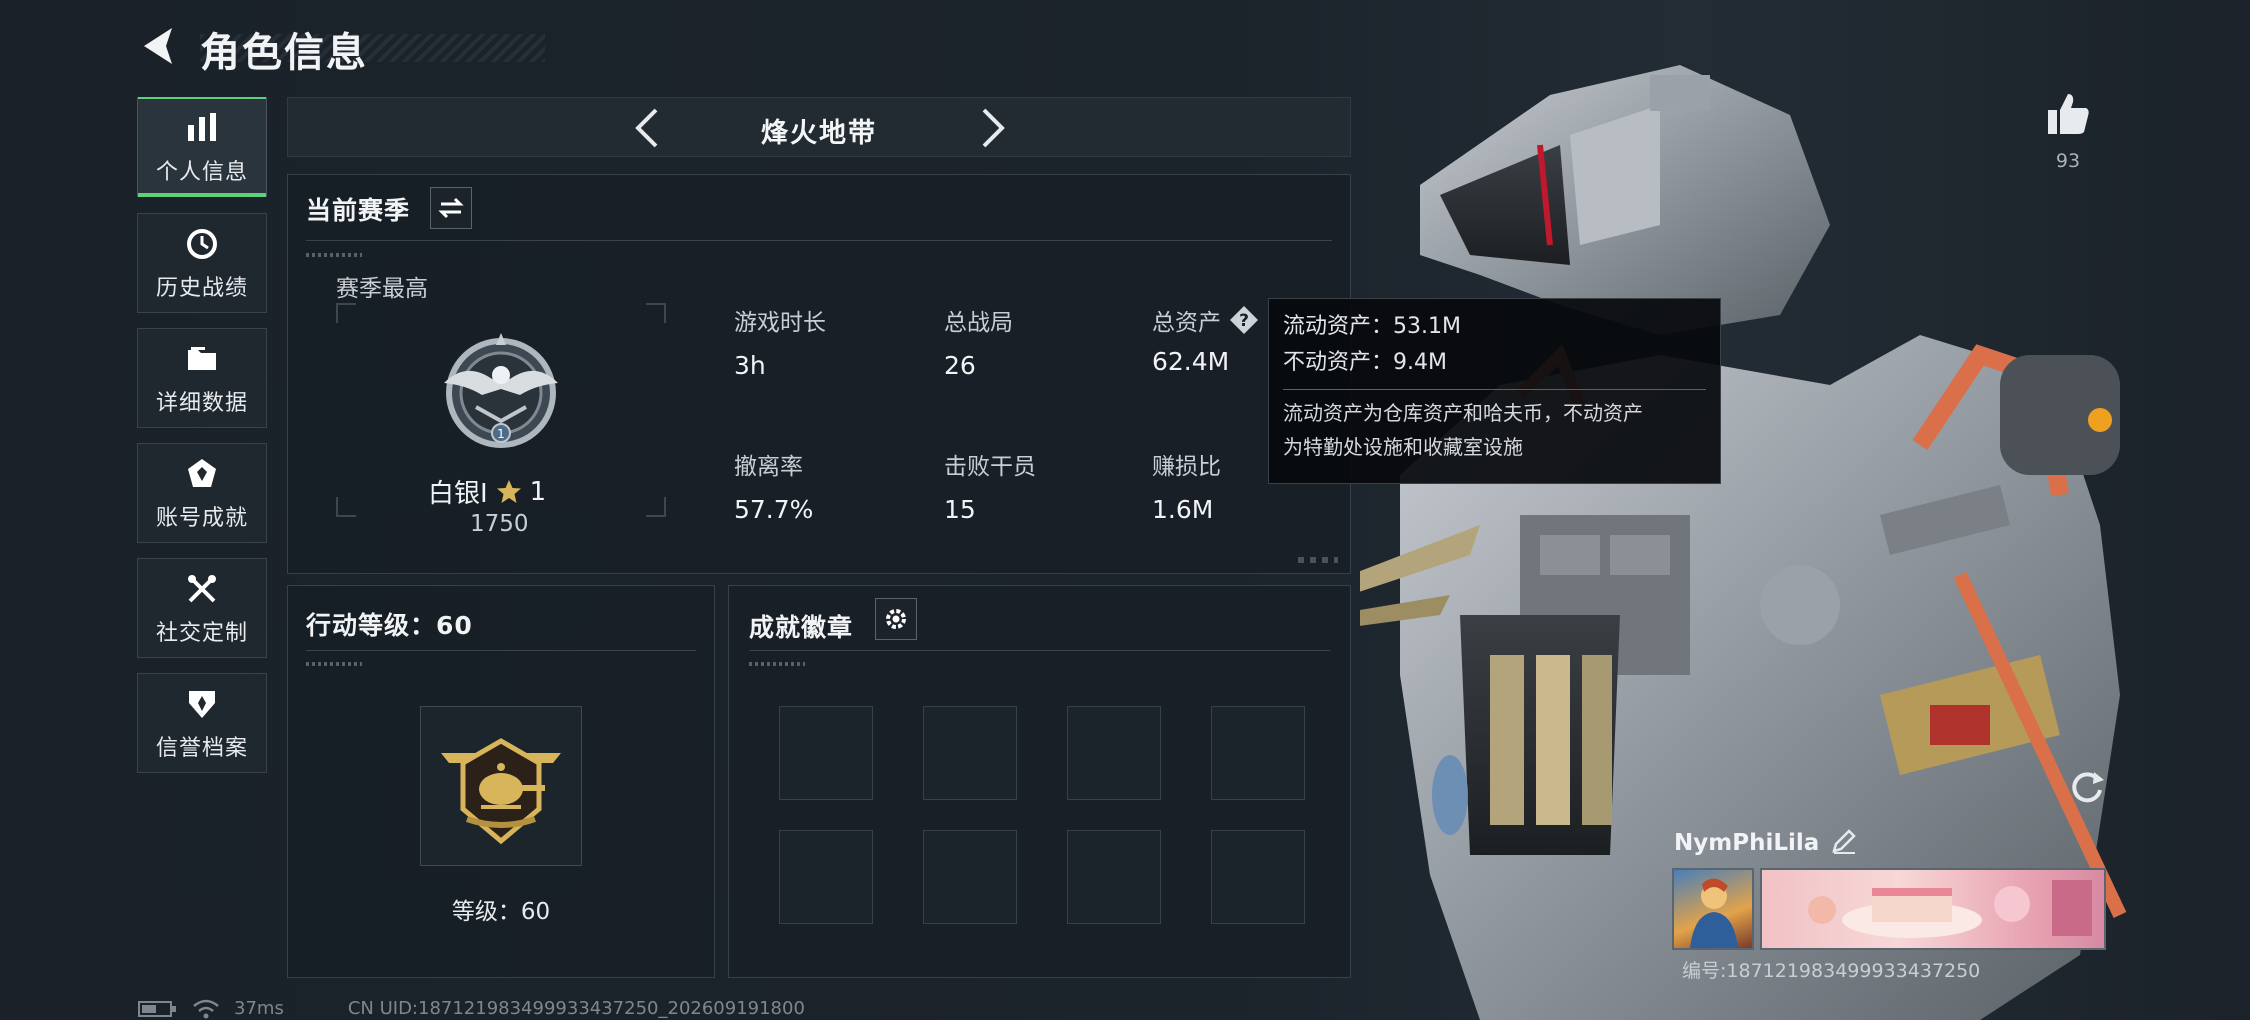 This screenshot has width=2250, height=1020. Describe the element at coordinates (202, 128) in the screenshot. I see `bar-chart-icon` at that location.